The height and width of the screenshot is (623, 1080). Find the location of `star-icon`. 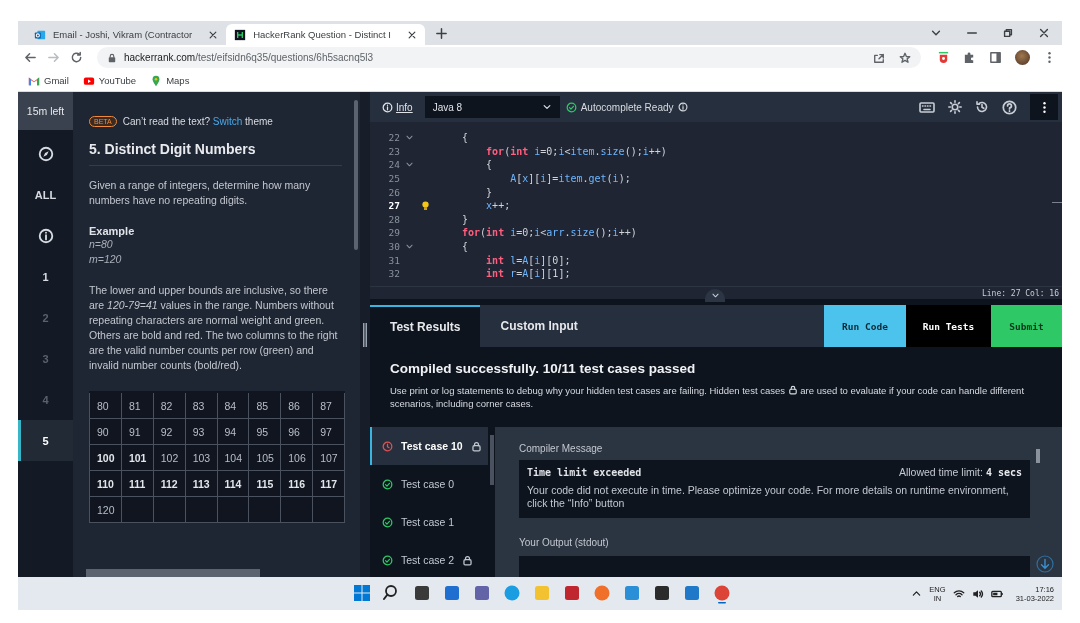

star-icon is located at coordinates (905, 57).